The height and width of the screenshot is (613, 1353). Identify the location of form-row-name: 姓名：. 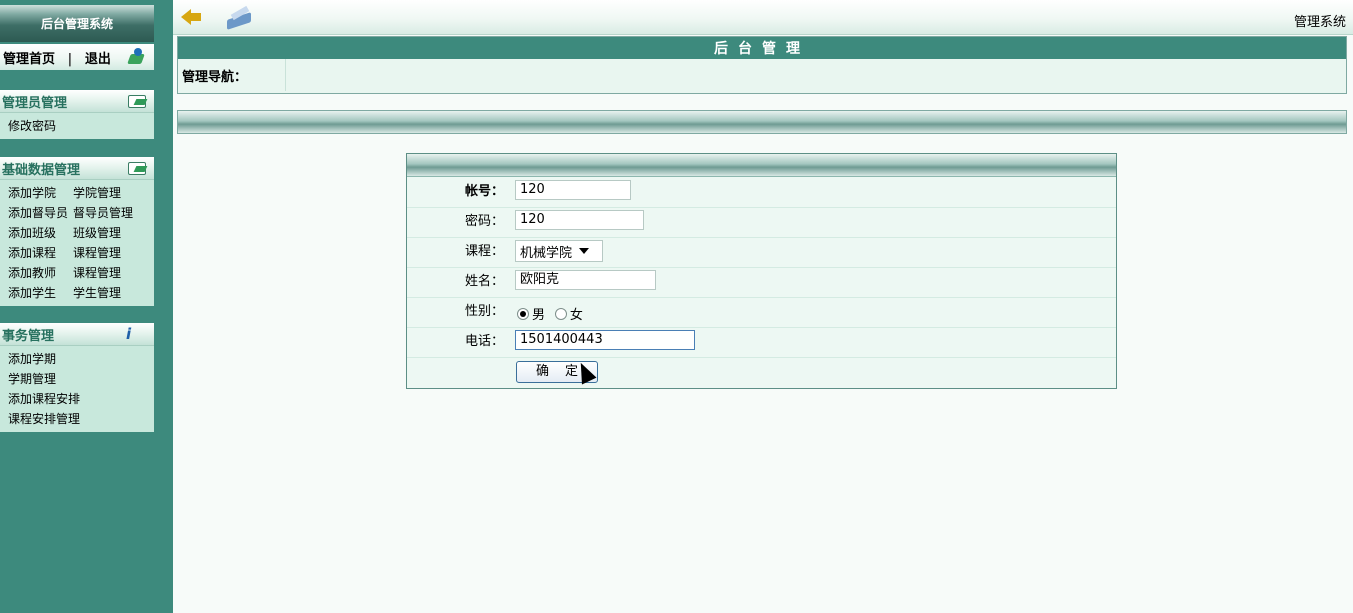
(761, 282).